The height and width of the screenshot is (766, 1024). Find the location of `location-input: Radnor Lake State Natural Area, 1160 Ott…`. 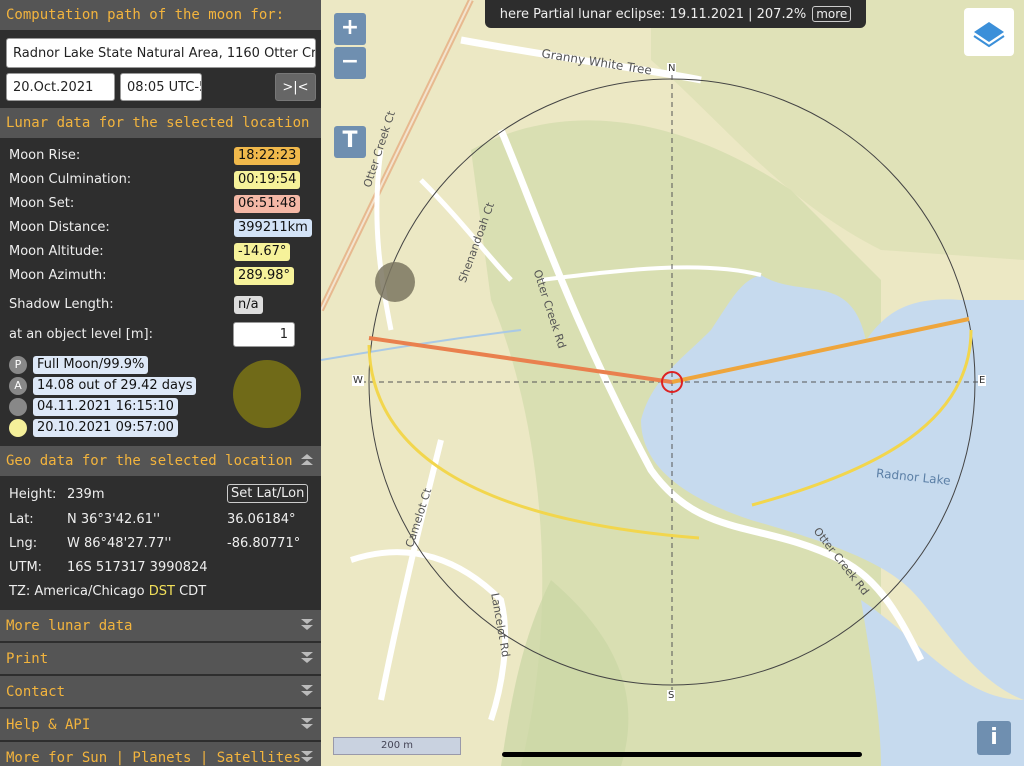

location-input: Radnor Lake State Natural Area, 1160 Ott… is located at coordinates (161, 53).